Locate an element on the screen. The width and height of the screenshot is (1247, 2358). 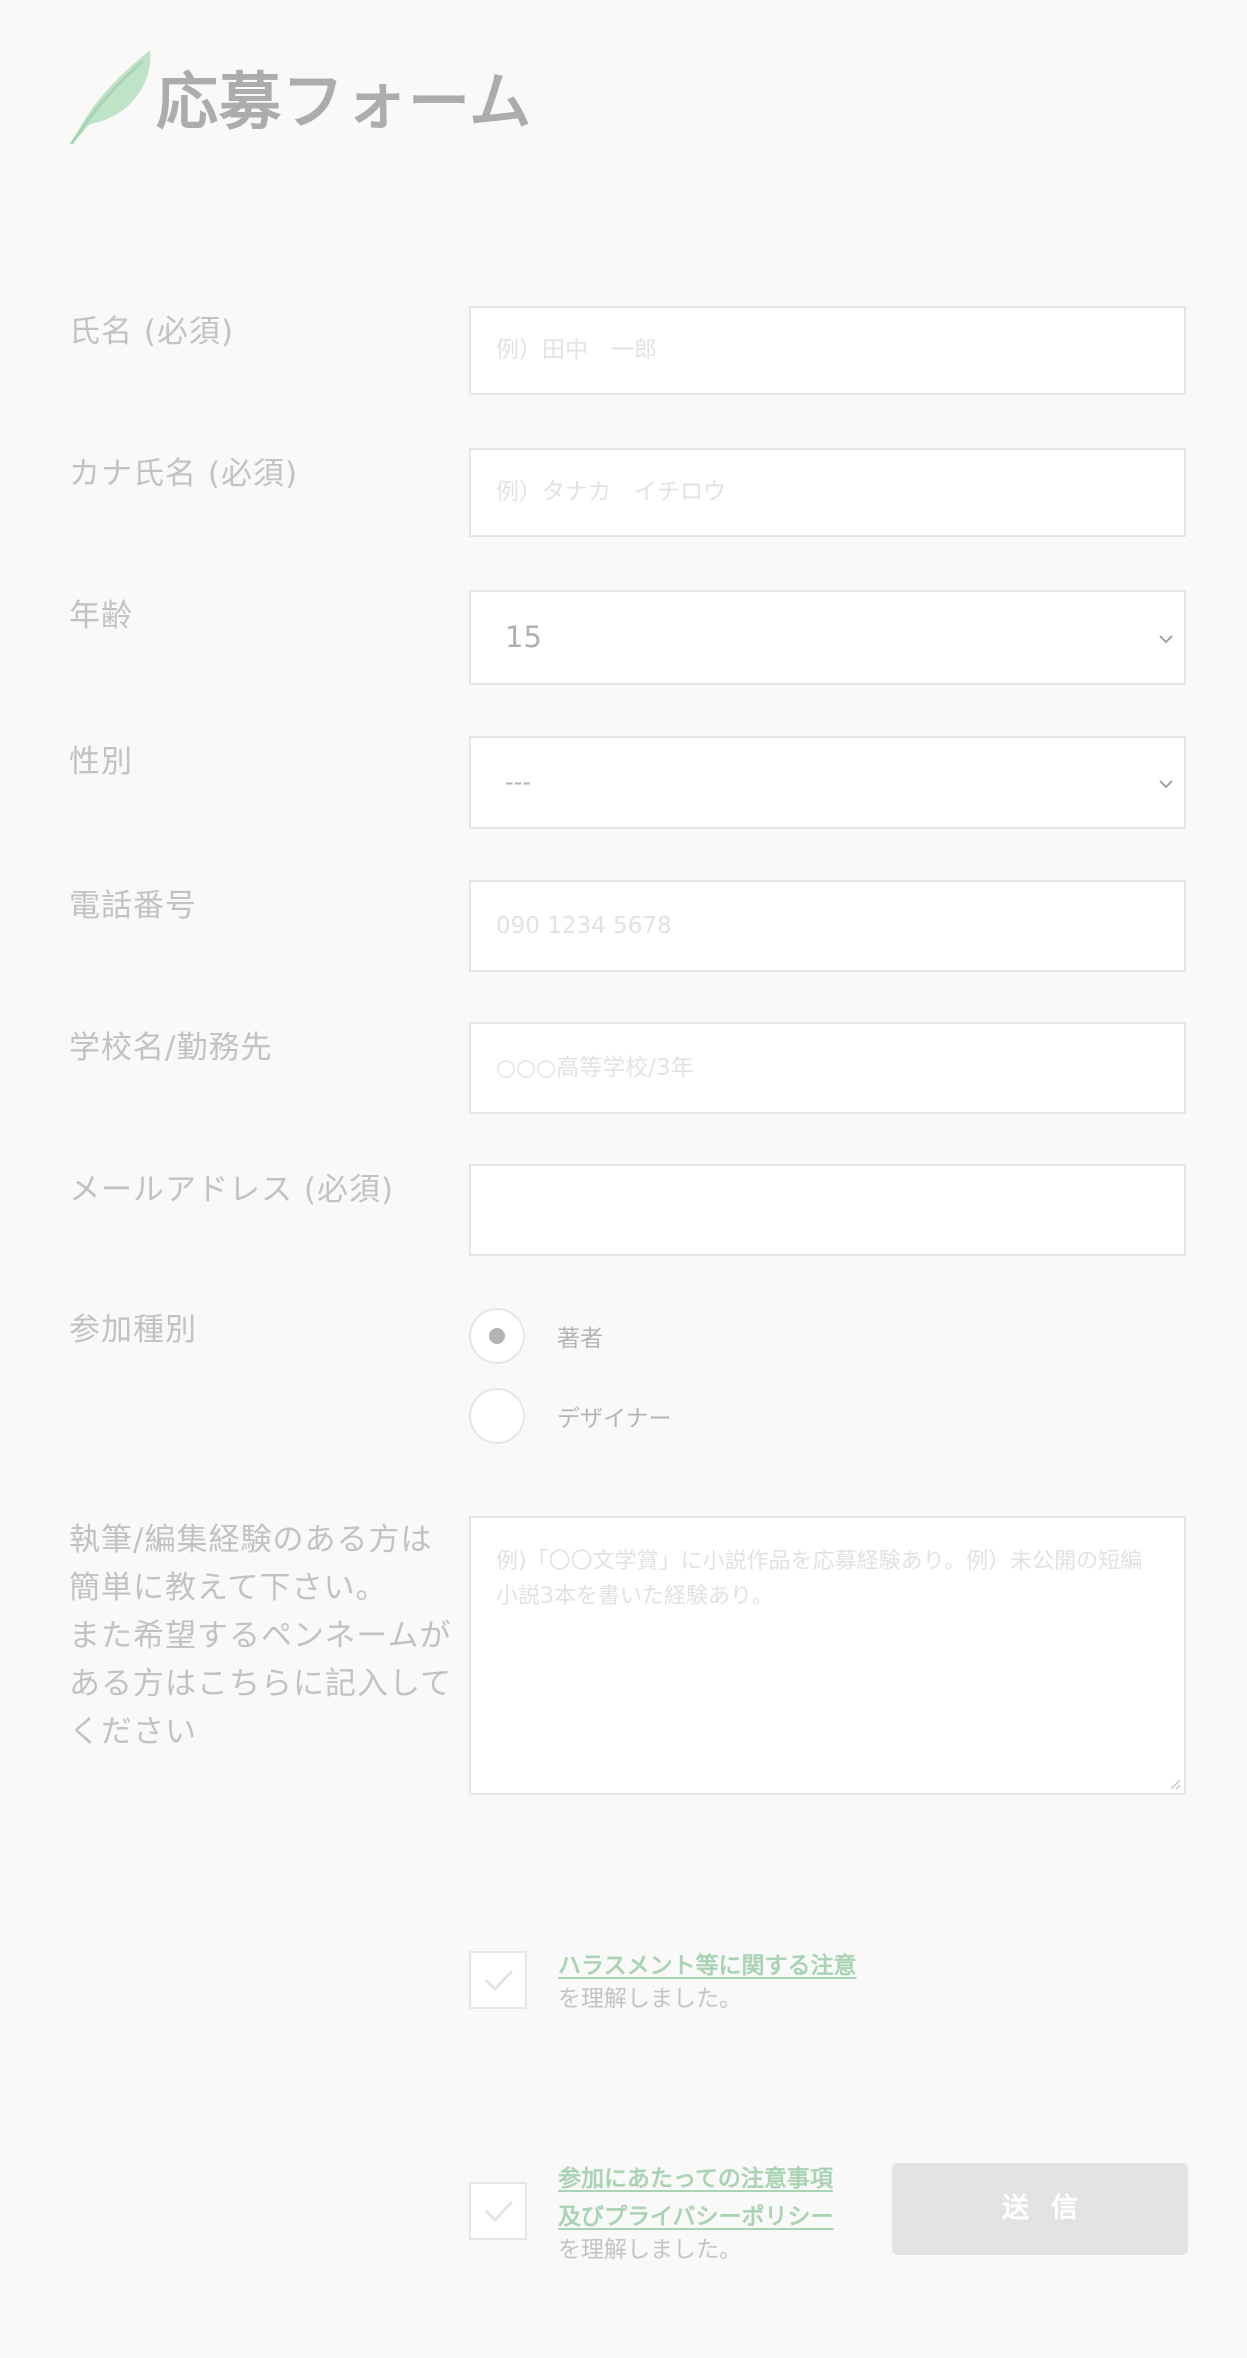
form-row-age: 年齢 15 is located at coordinates (629, 638).